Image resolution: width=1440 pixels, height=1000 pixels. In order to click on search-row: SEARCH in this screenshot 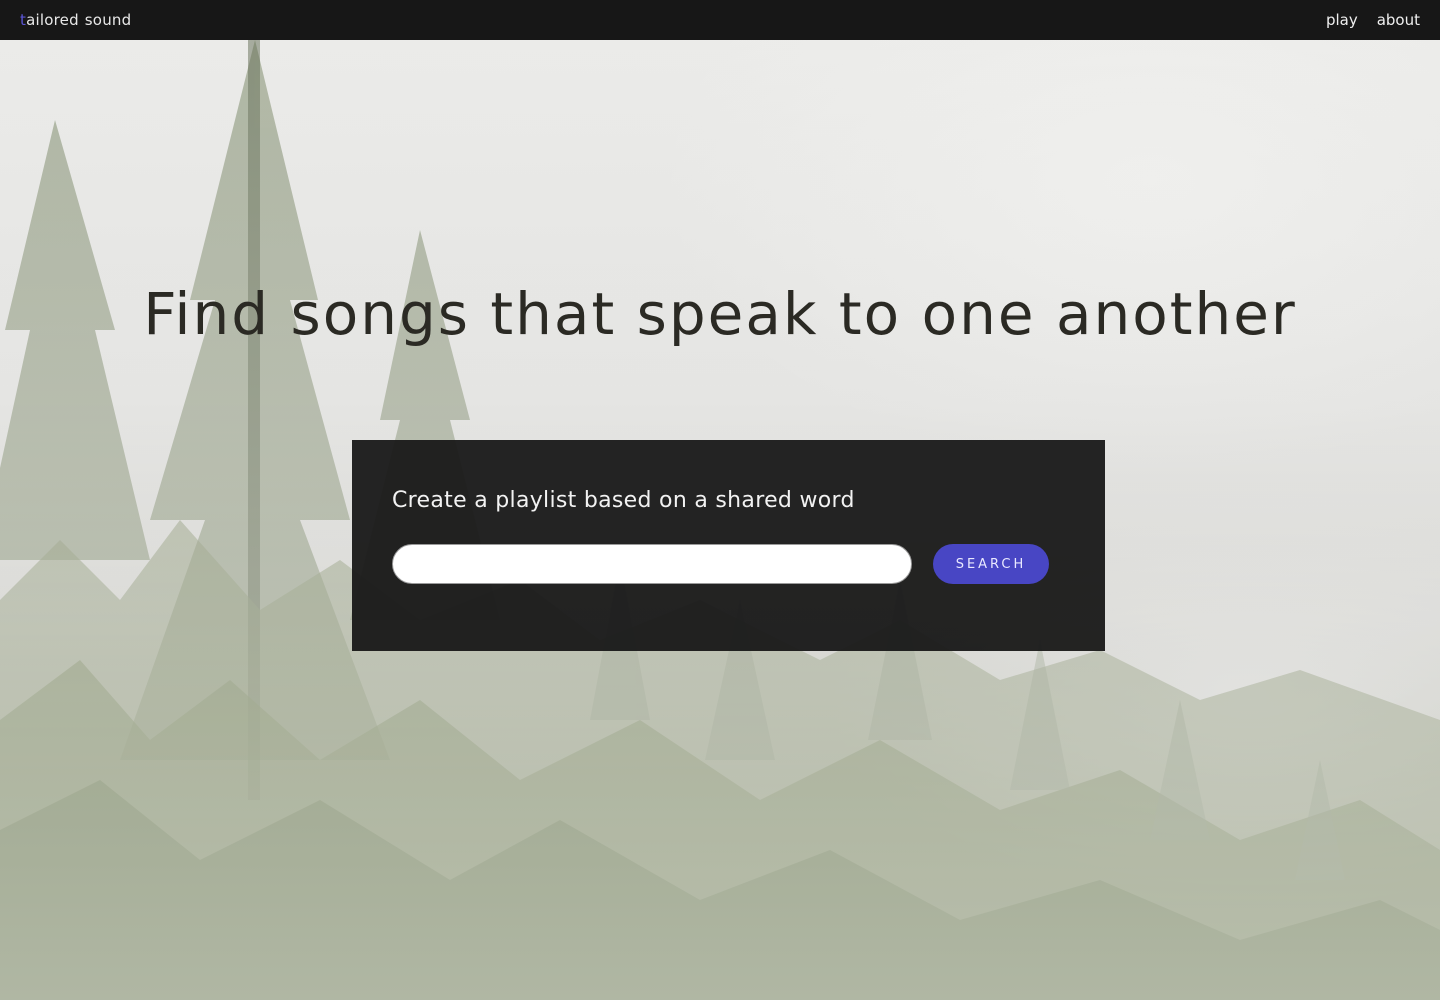, I will do `click(728, 564)`.